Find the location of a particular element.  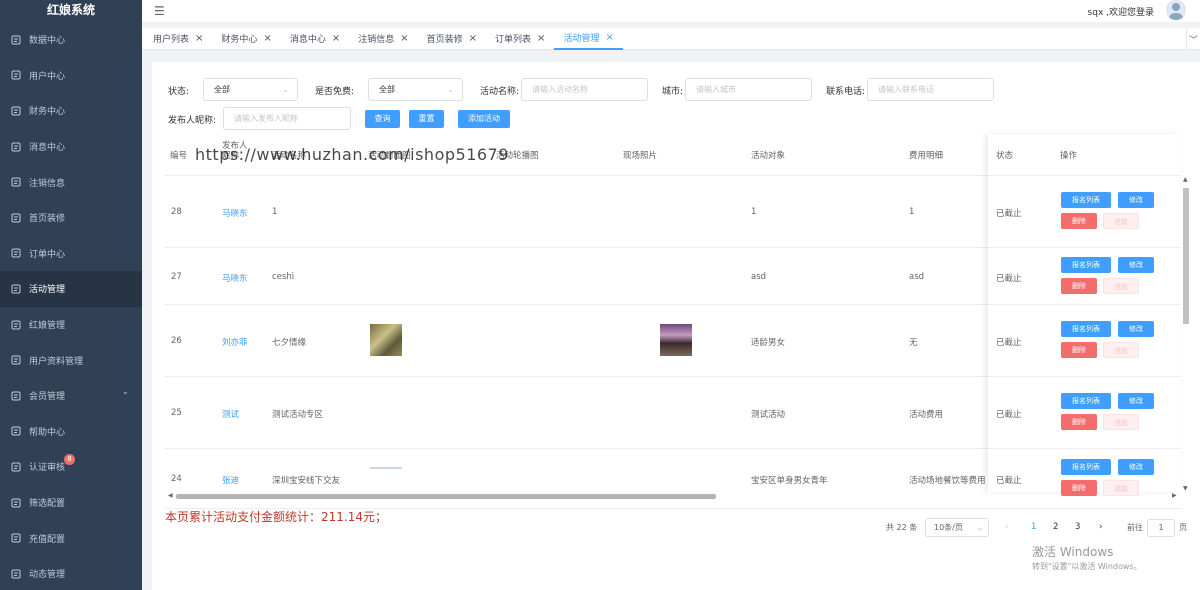

add-activity-button: 添加活动 is located at coordinates (484, 119).